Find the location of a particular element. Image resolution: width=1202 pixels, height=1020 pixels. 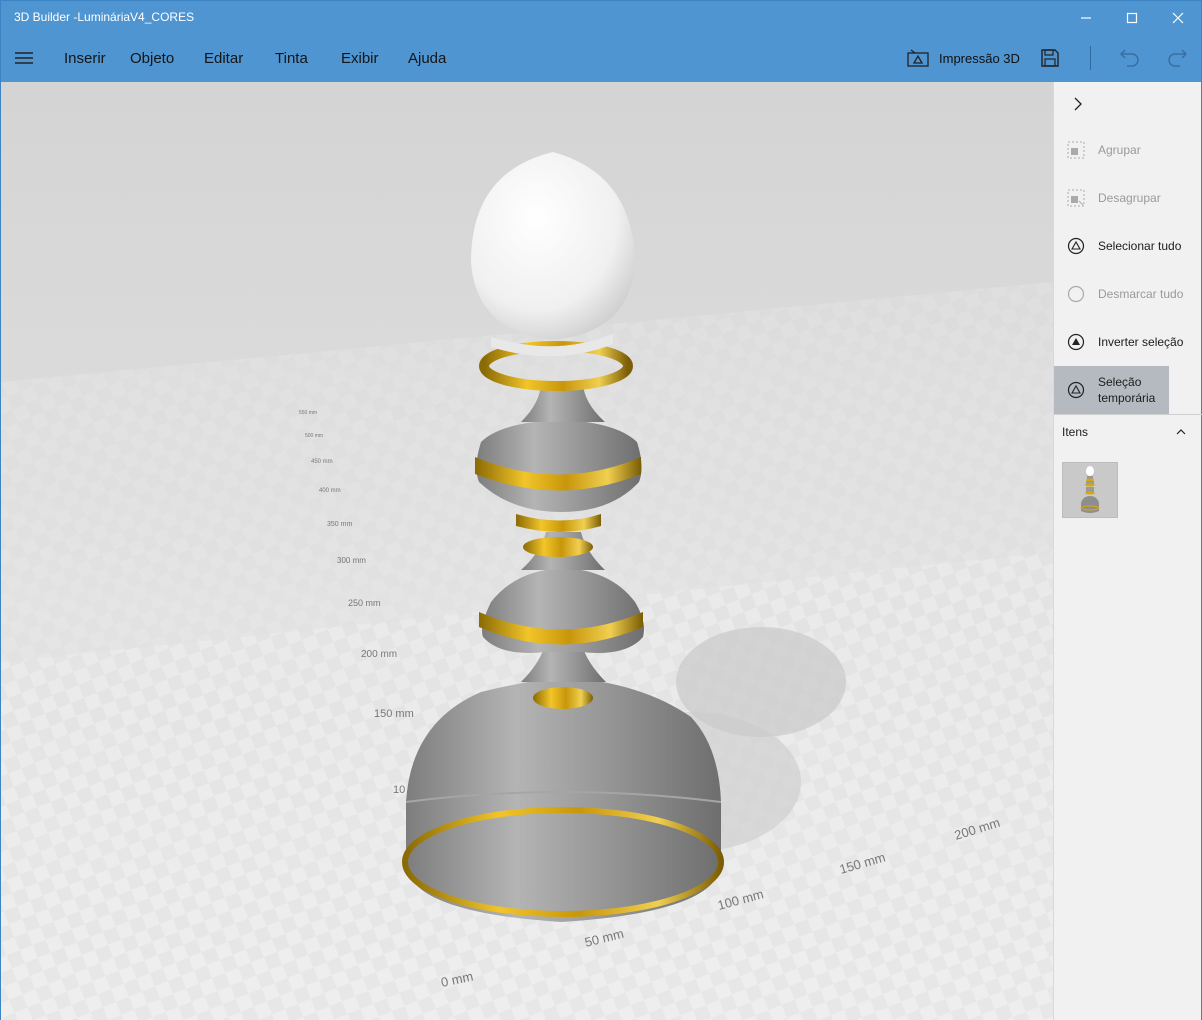

close-button is located at coordinates (1178, 18).